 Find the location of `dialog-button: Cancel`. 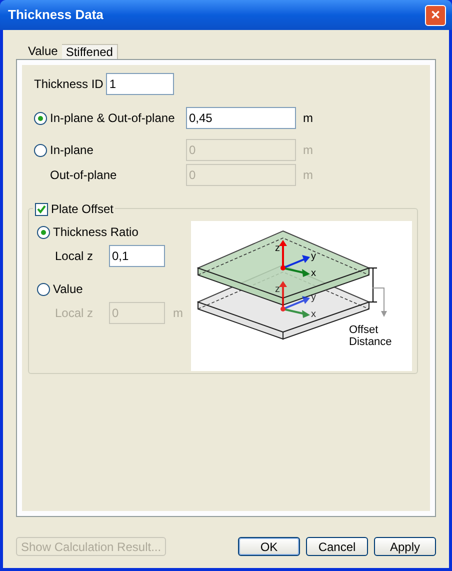

dialog-button: Cancel is located at coordinates (337, 546).